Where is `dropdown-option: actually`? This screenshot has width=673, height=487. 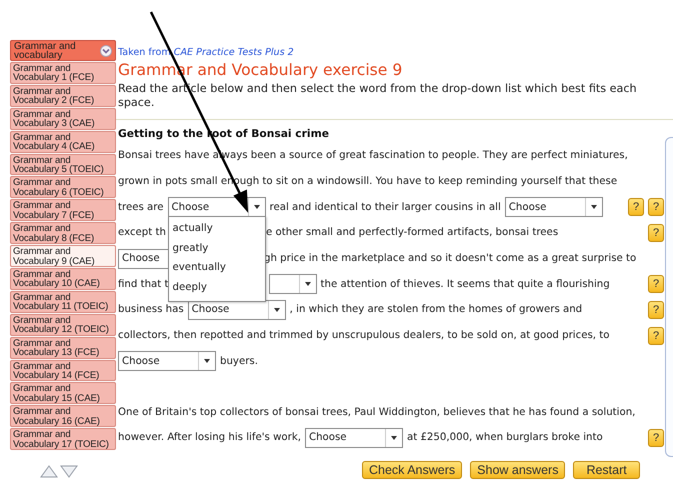
dropdown-option: actually is located at coordinates (216, 229).